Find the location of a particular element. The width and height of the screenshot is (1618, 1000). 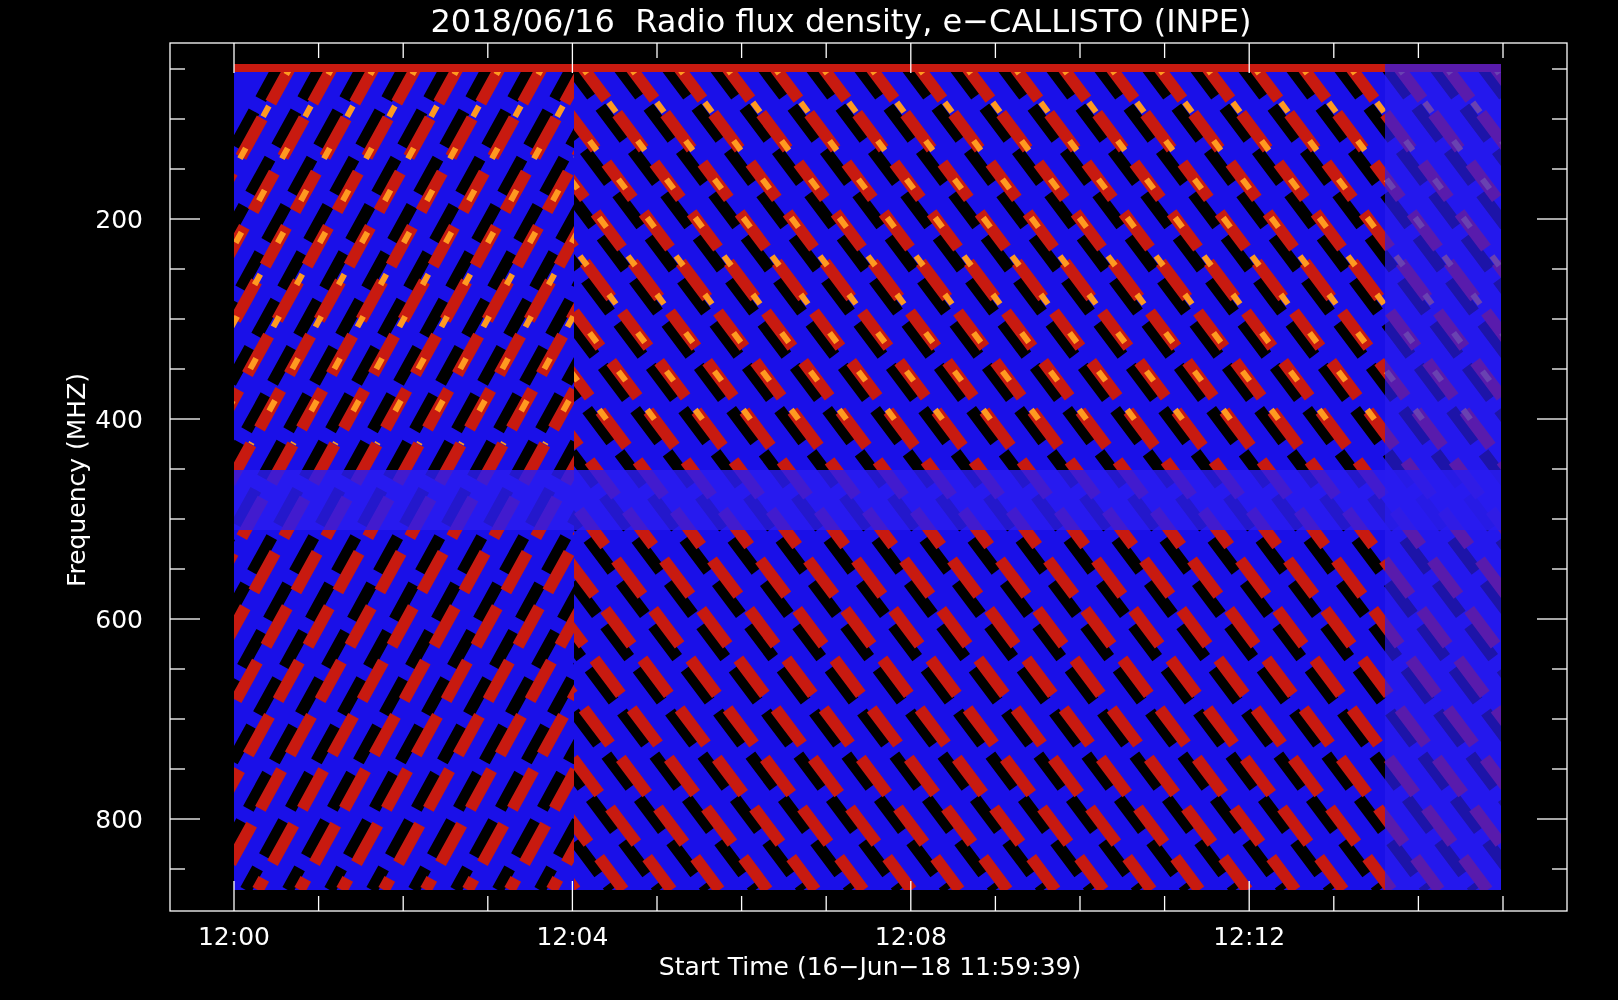

x-tick-label: 12:00 is located at coordinates (234, 936).